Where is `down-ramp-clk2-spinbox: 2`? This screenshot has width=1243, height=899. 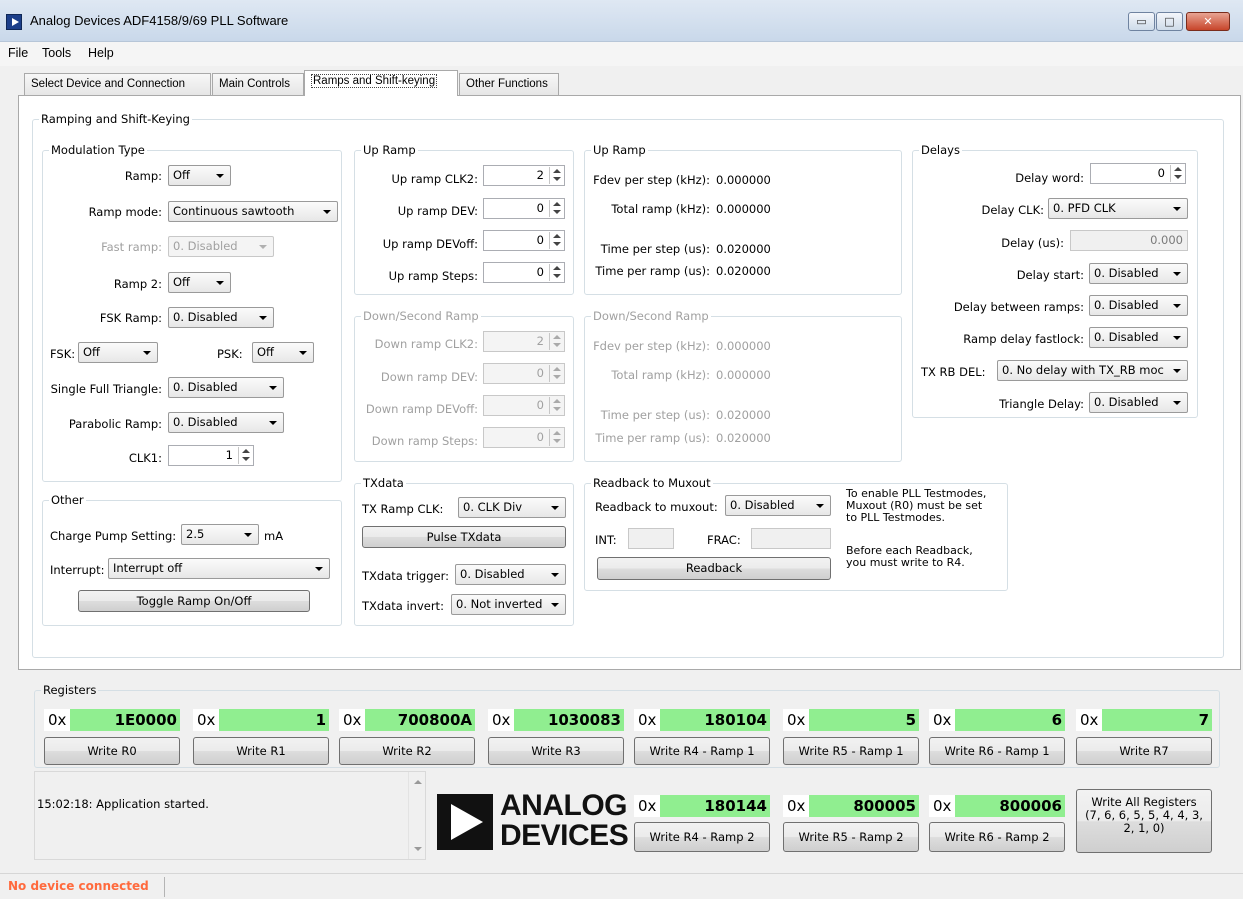
down-ramp-clk2-spinbox: 2 is located at coordinates (524, 341).